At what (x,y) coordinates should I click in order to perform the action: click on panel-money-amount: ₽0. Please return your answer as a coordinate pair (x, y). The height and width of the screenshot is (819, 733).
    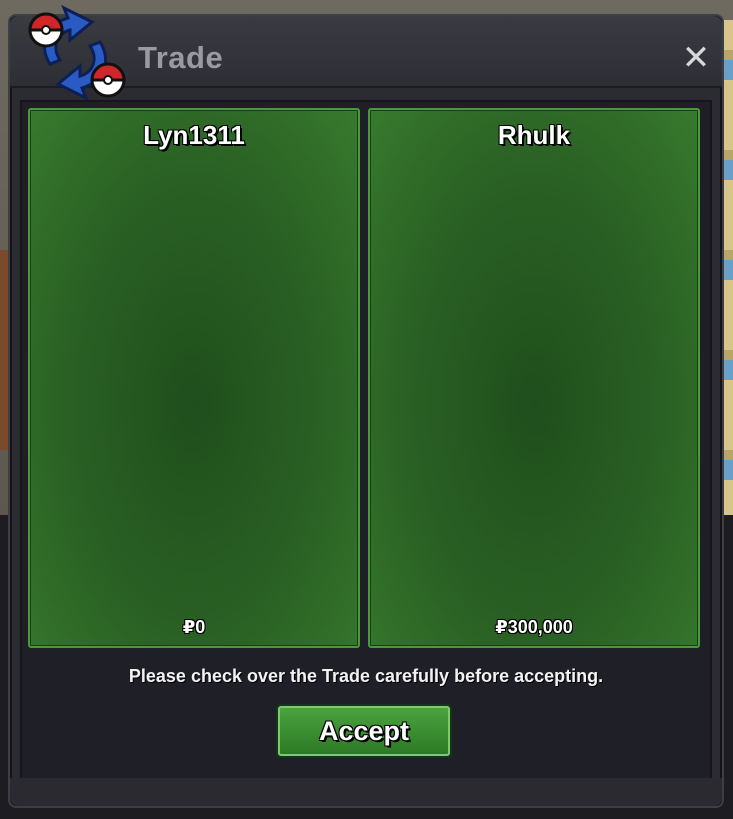
    Looking at the image, I should click on (194, 627).